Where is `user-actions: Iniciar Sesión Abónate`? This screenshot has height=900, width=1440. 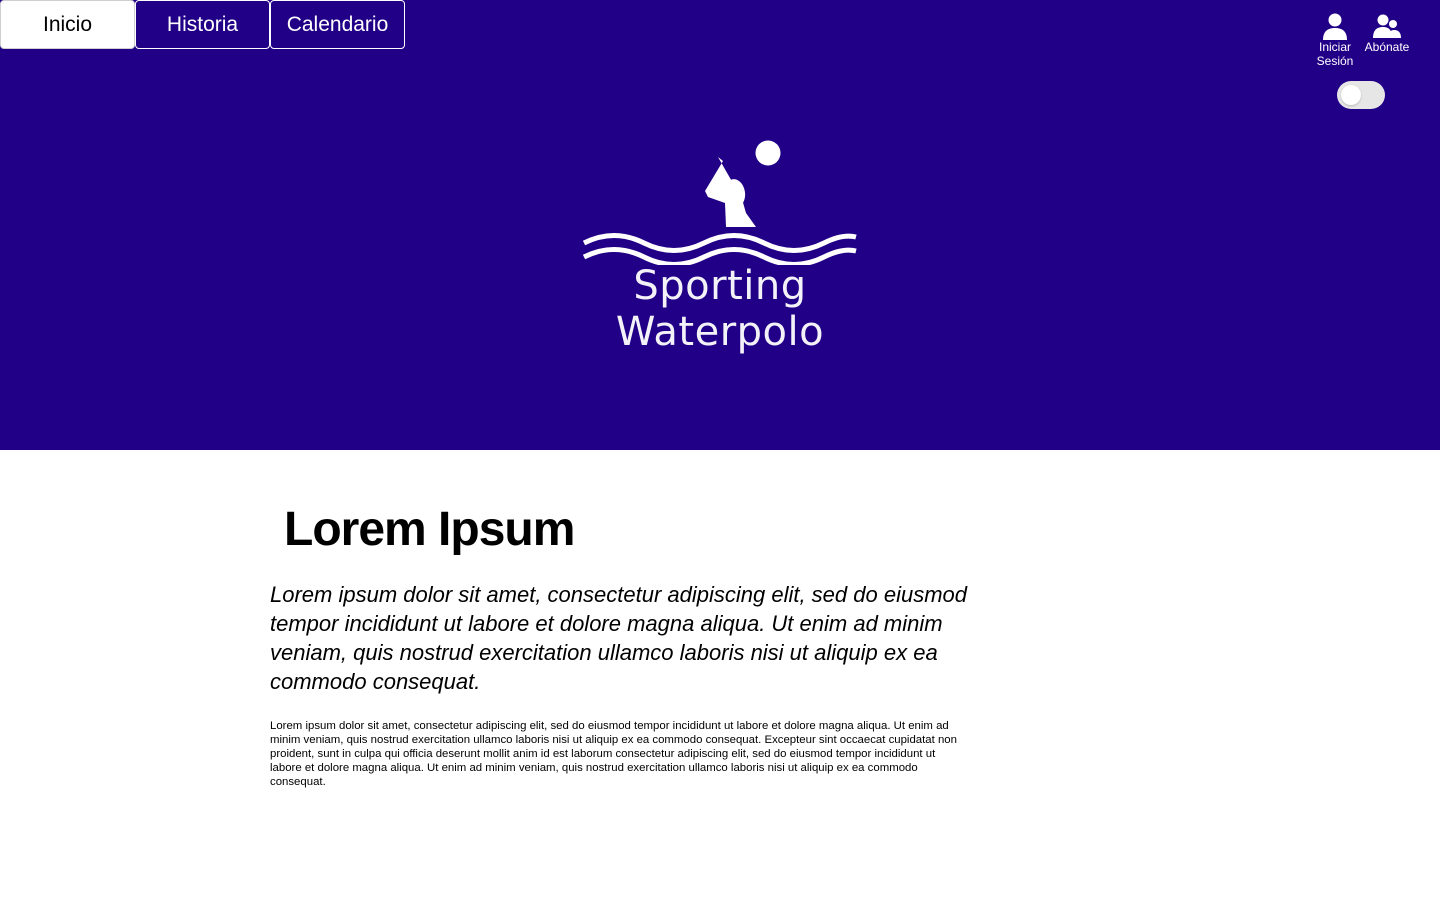
user-actions: Iniciar Sesión Abónate is located at coordinates (1361, 40).